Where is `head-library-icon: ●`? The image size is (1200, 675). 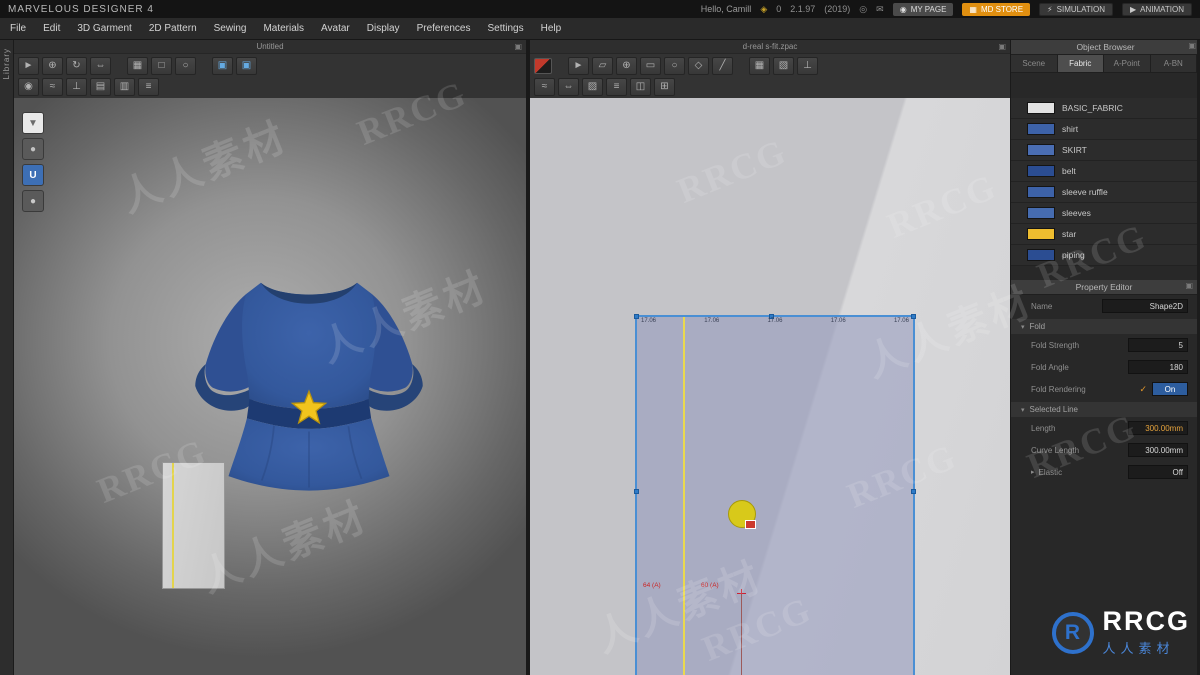
head-library-icon: ● is located at coordinates (33, 201).